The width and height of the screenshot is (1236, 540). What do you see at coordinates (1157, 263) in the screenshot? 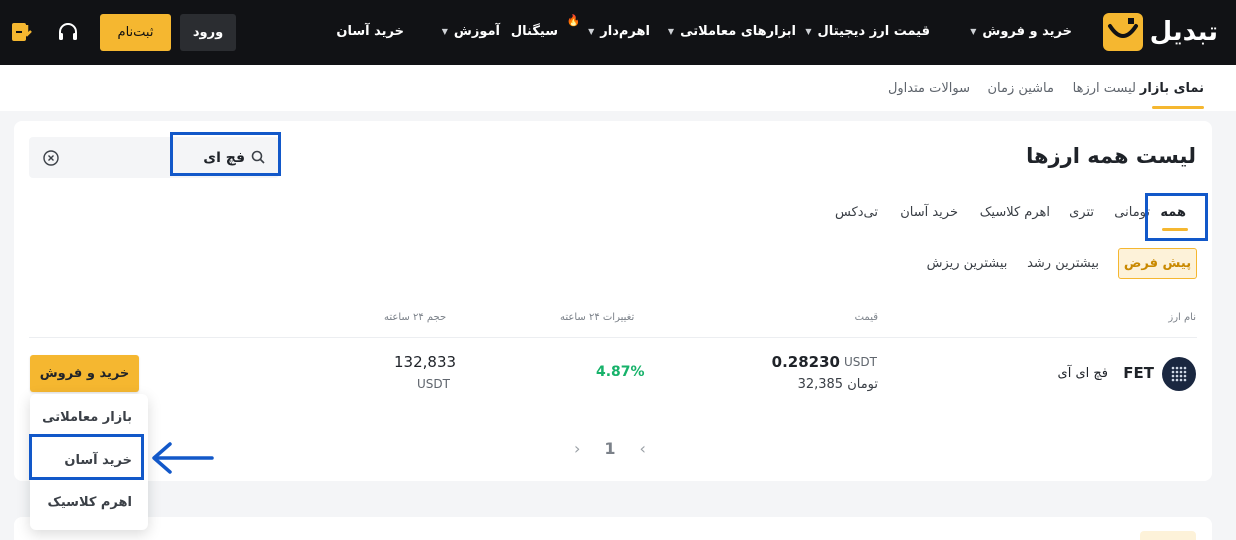
I see `sort-default-chip: پیش فرض` at bounding box center [1157, 263].